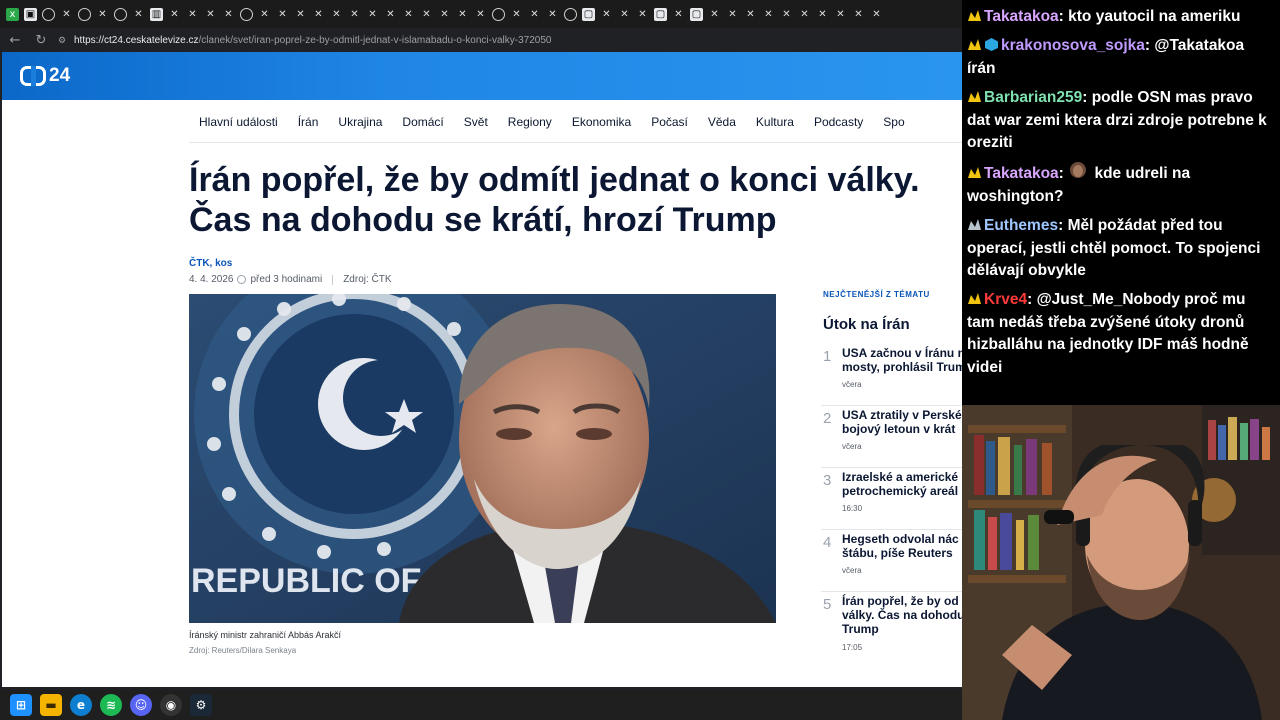  I want to click on tab-excel-icon: x, so click(12, 14).